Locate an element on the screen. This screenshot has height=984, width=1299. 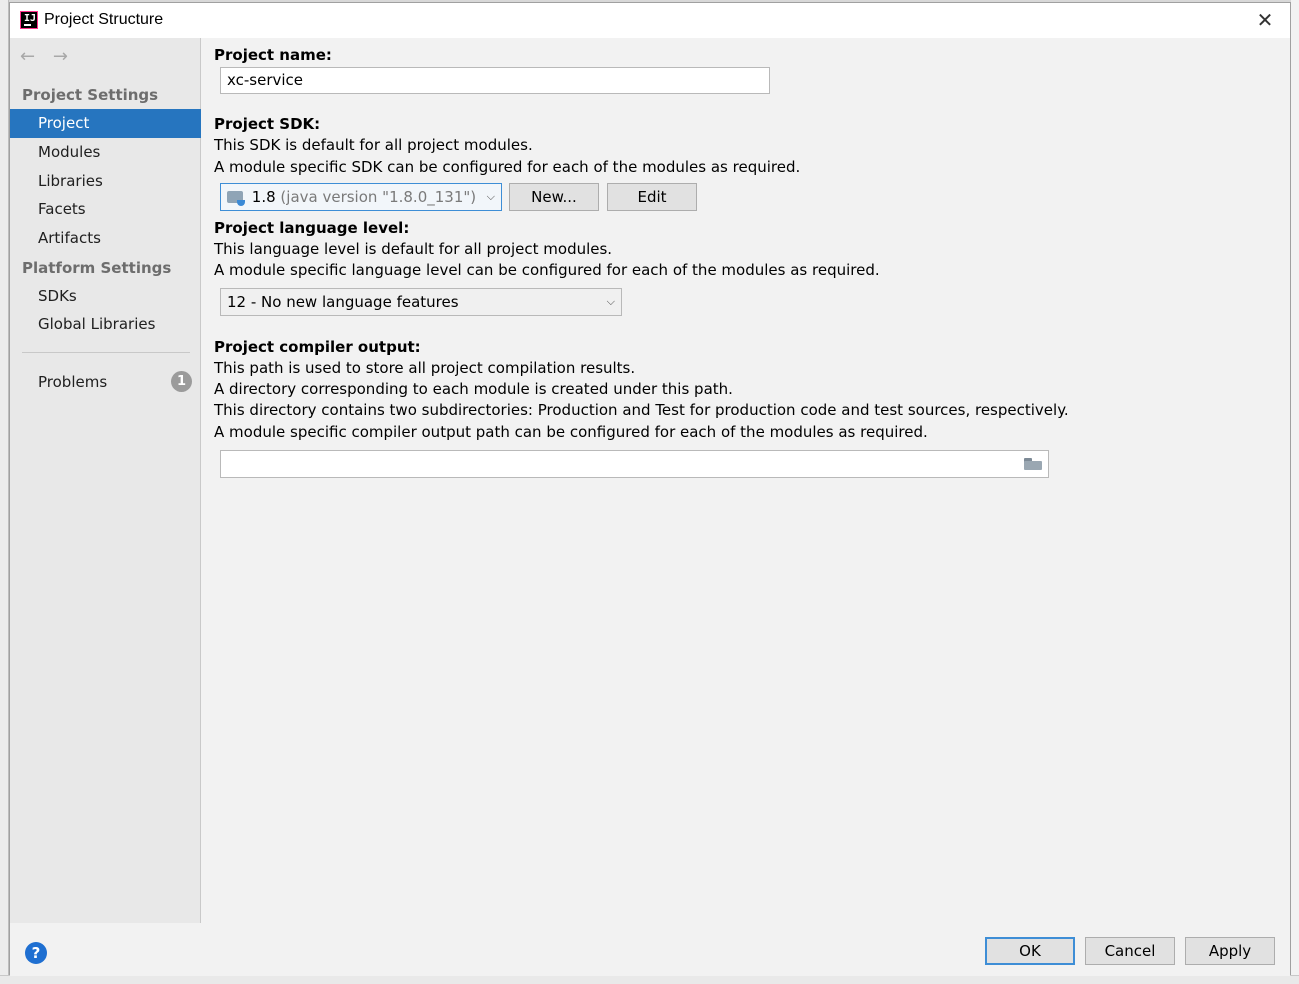
project-sdk-select: 1.8 (java version "1.8.0_131") ⌵ is located at coordinates (361, 197).